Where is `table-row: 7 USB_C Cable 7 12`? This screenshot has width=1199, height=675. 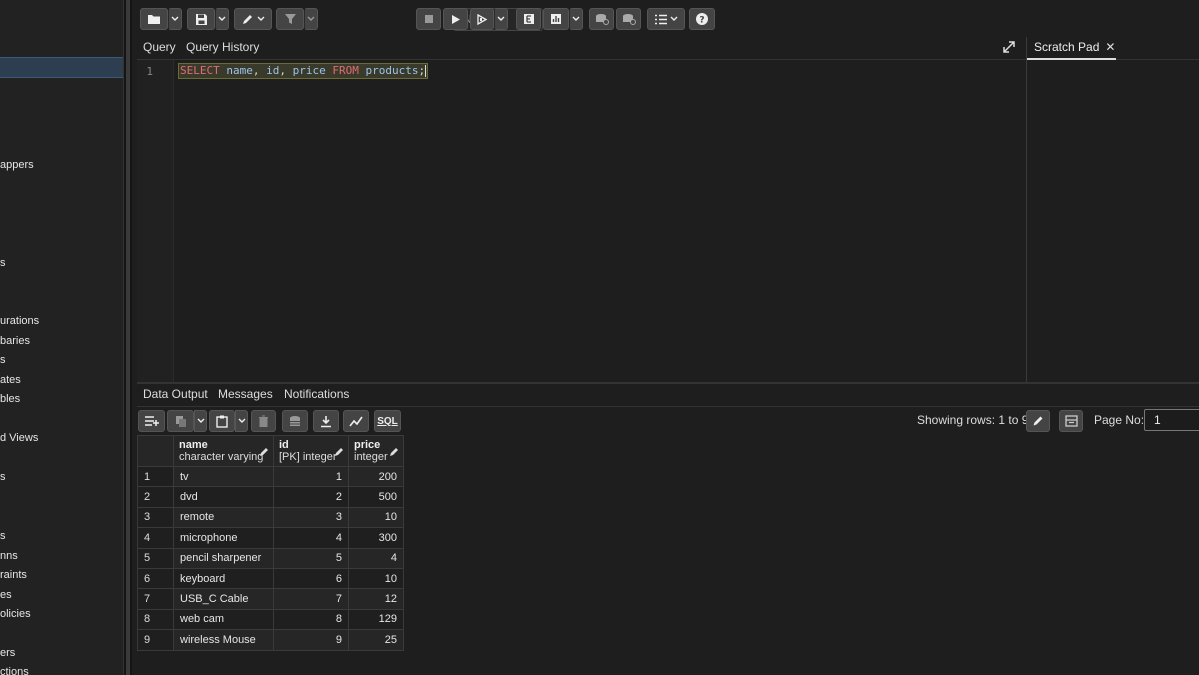
table-row: 7 USB_C Cable 7 12 is located at coordinates (270, 599).